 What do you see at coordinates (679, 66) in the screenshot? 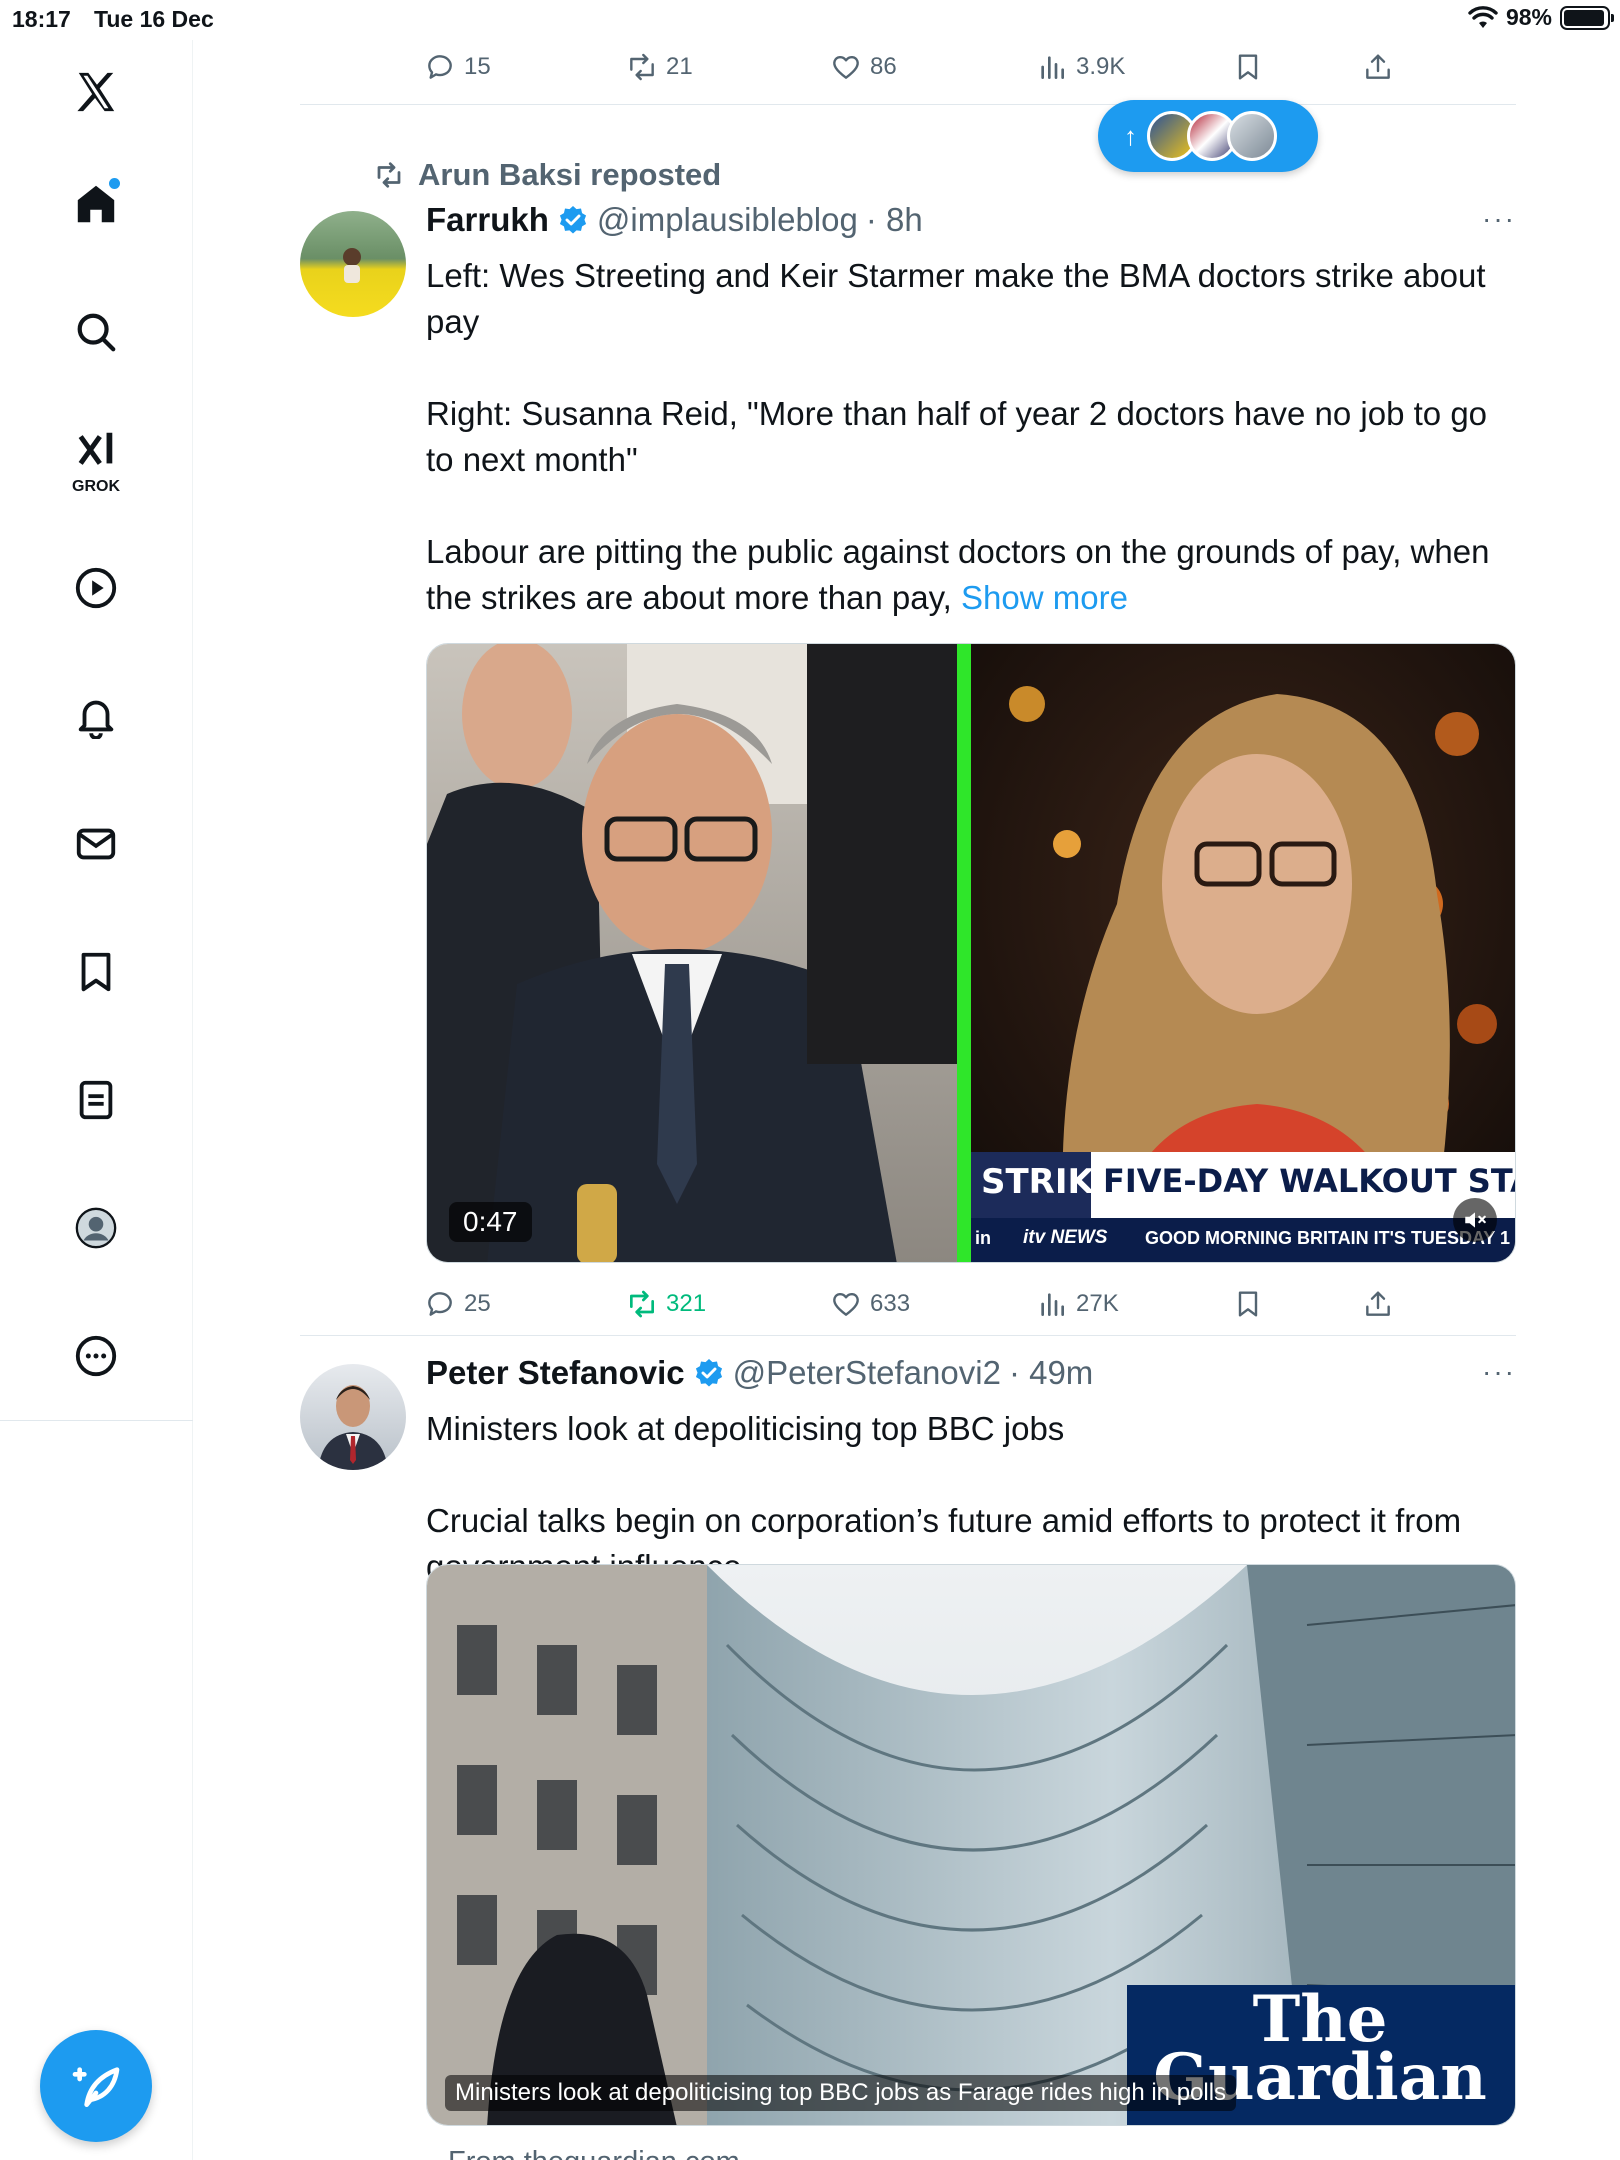
I see `repost-count: 21` at bounding box center [679, 66].